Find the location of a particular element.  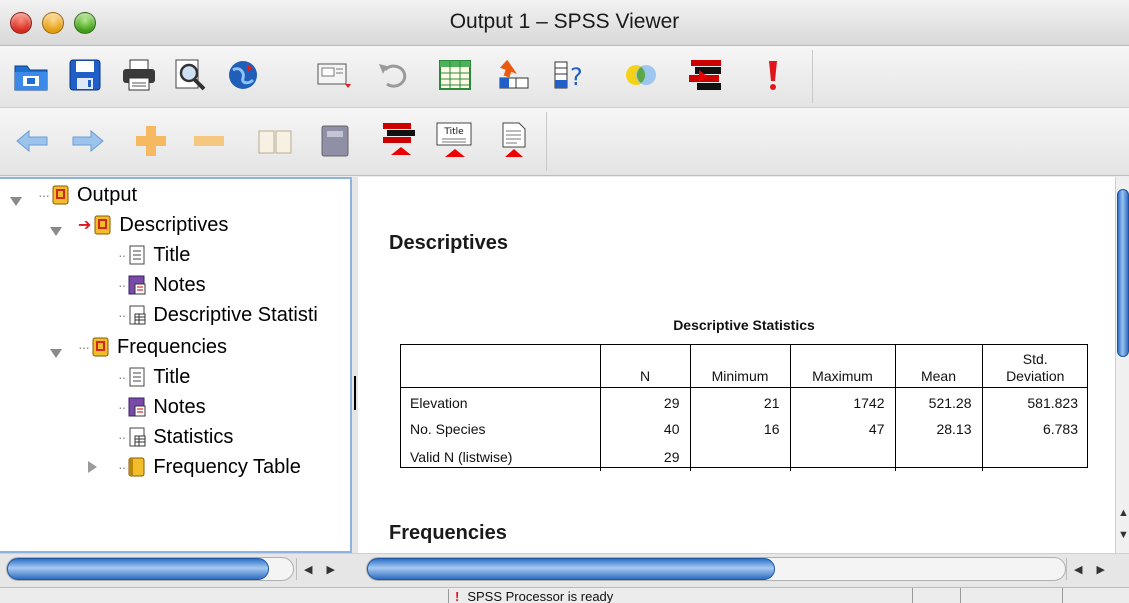

goto-data-icon is located at coordinates (455, 75).